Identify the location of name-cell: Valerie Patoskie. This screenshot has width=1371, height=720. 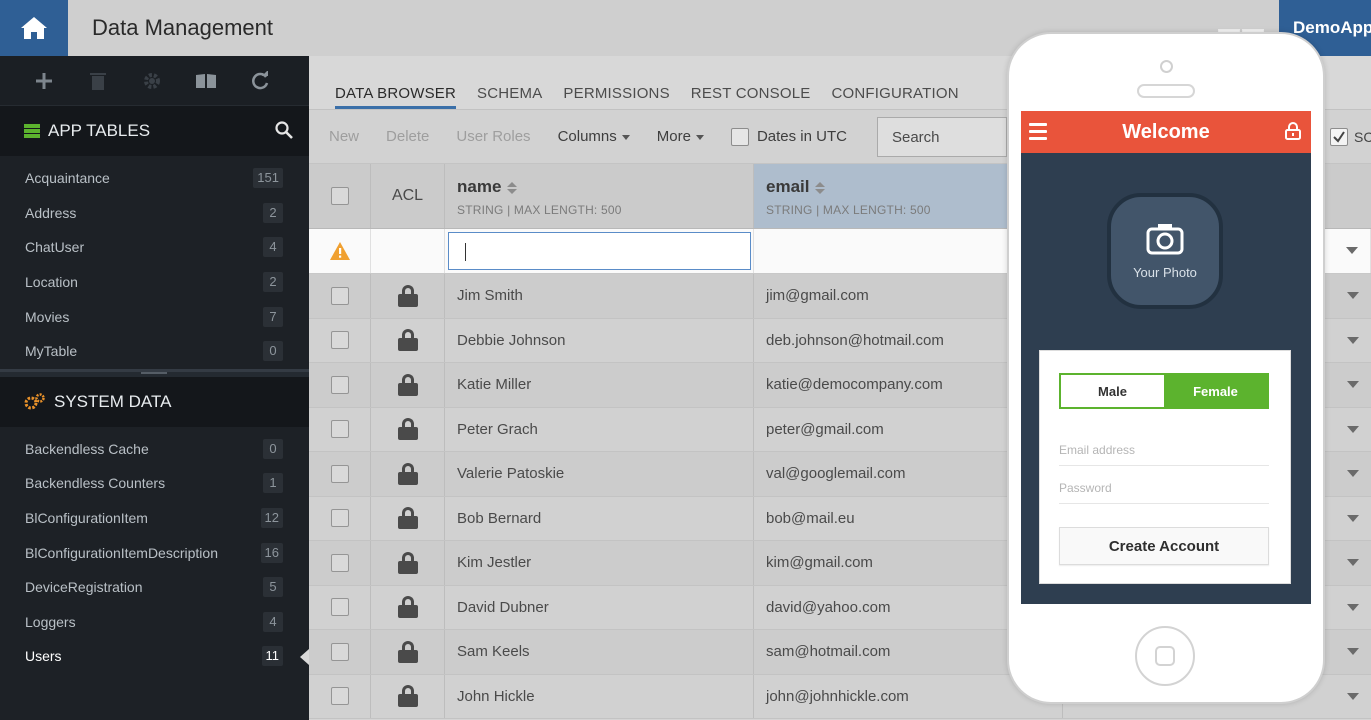
(599, 474).